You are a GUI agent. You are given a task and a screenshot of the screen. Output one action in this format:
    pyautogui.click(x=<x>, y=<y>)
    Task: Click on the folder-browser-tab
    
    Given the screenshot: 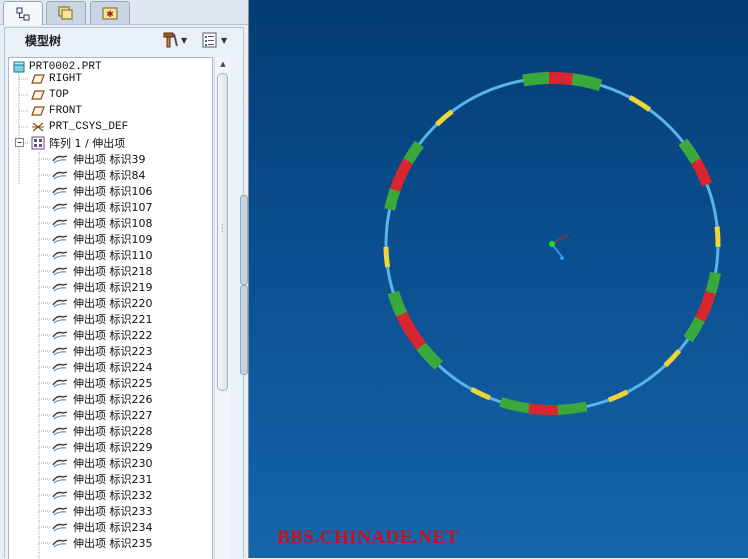 What is the action you would take?
    pyautogui.click(x=66, y=12)
    